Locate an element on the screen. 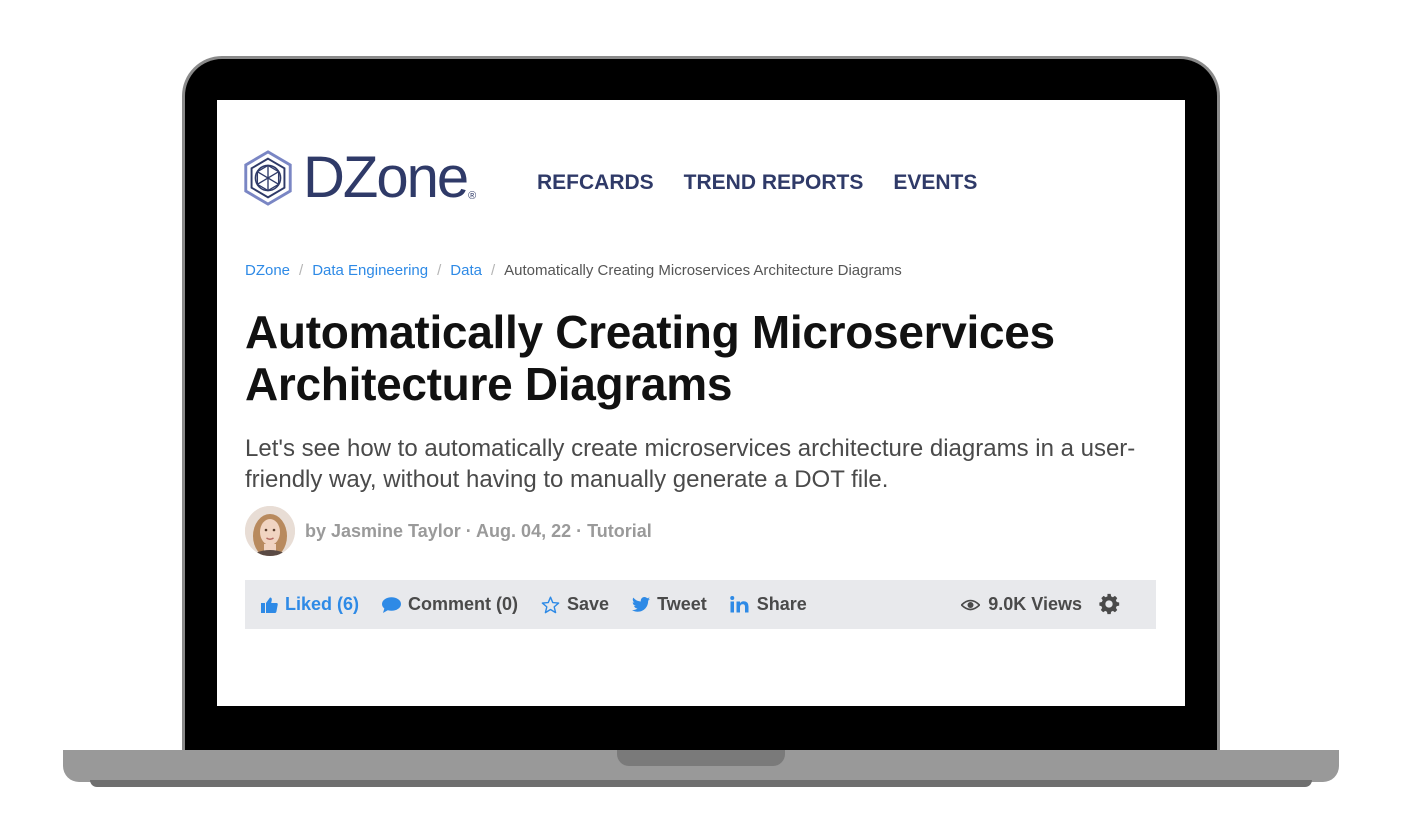  logo-registered-mark: ® is located at coordinates (472, 196).